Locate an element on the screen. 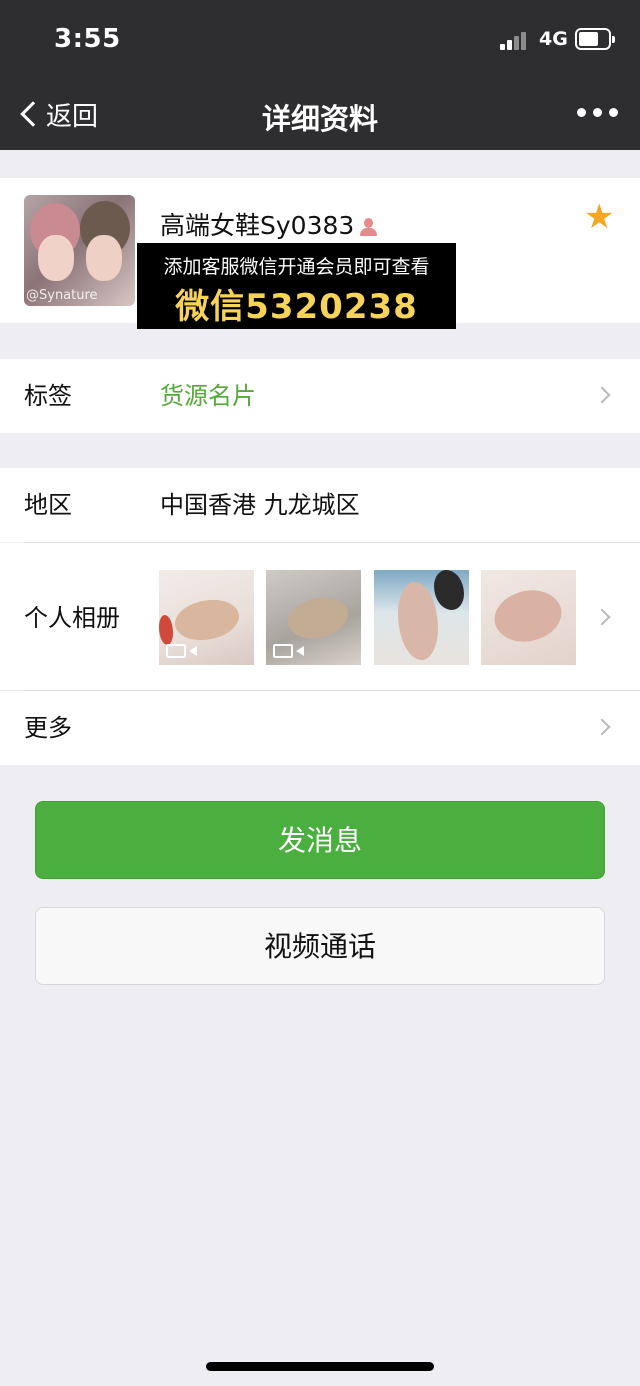  send-message-button: 发消息 is located at coordinates (320, 840).